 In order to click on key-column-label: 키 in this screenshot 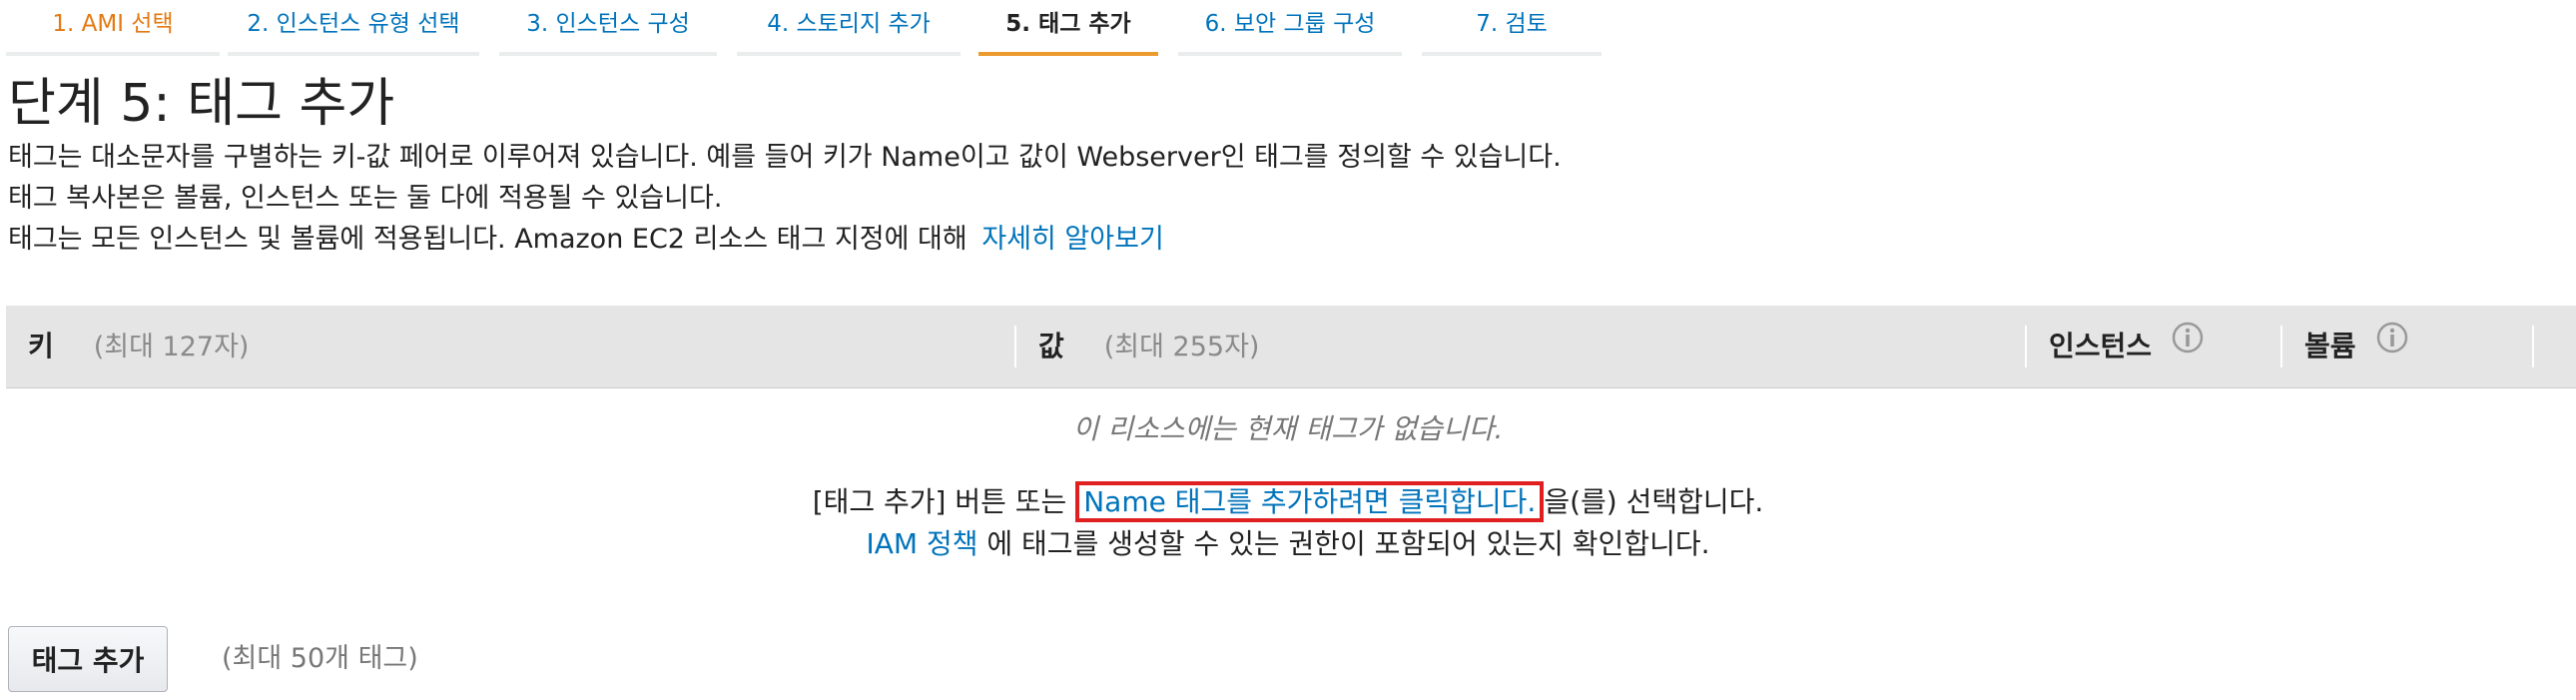, I will do `click(41, 346)`.